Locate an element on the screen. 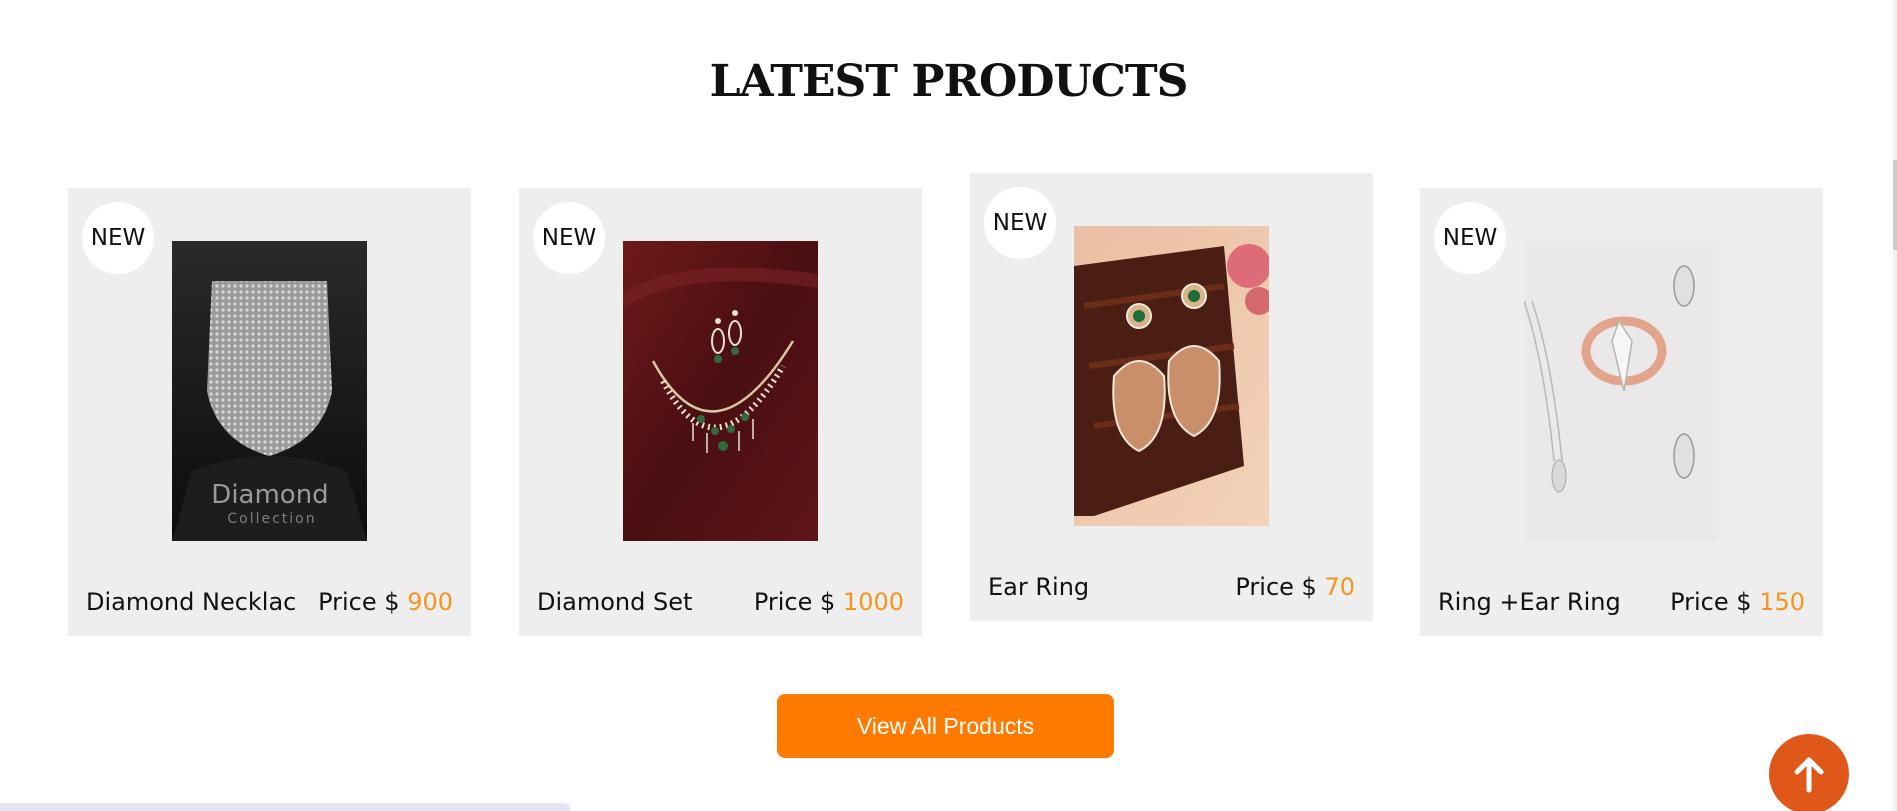 The image size is (1897, 811). card-footer: Diamond Necklac Price $ 900 is located at coordinates (269, 602).